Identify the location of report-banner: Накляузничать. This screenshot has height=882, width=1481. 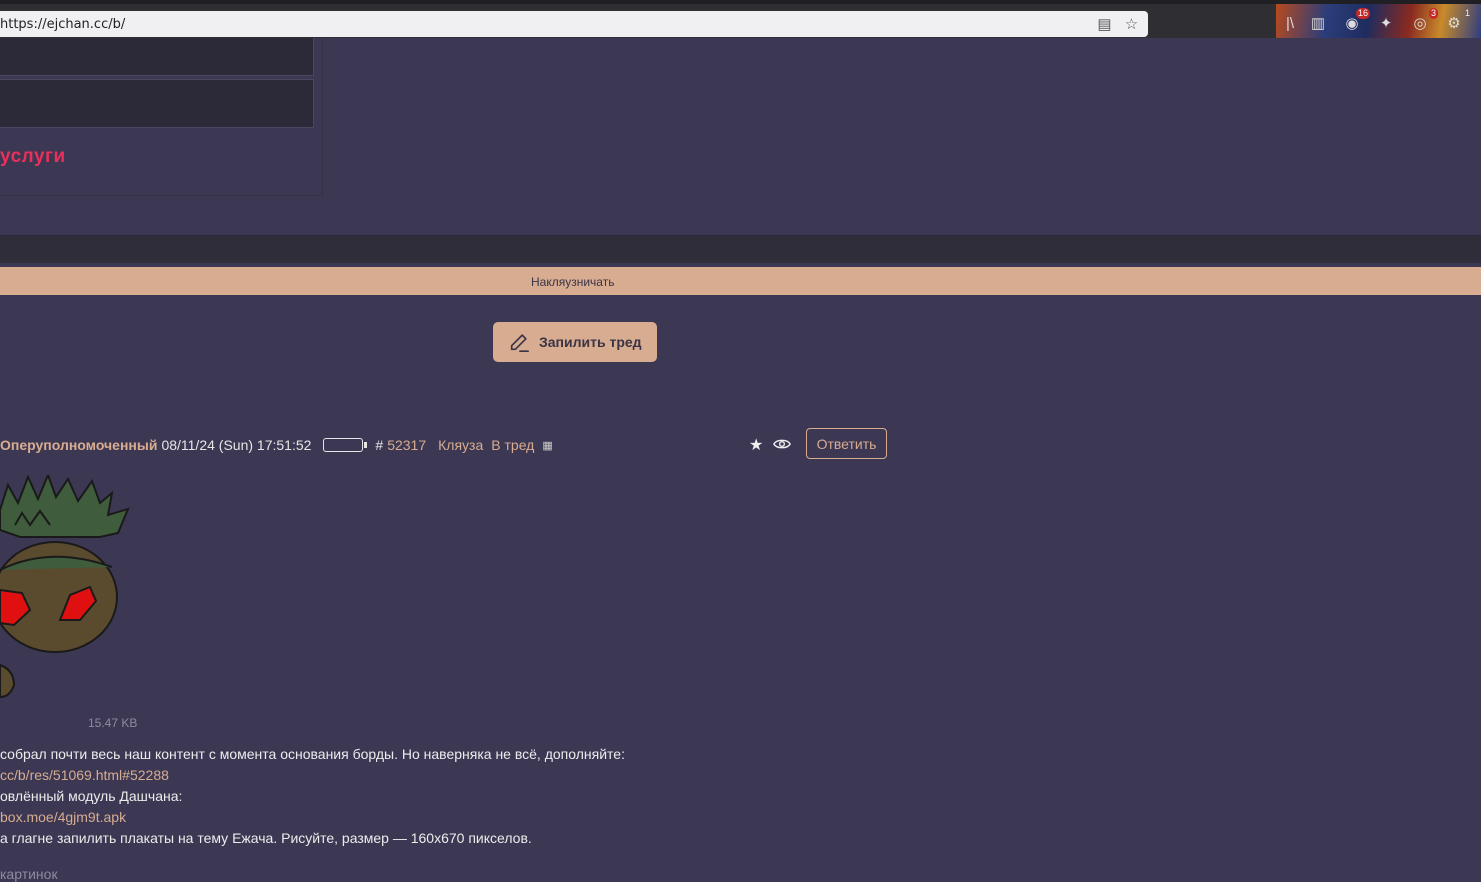
(740, 281).